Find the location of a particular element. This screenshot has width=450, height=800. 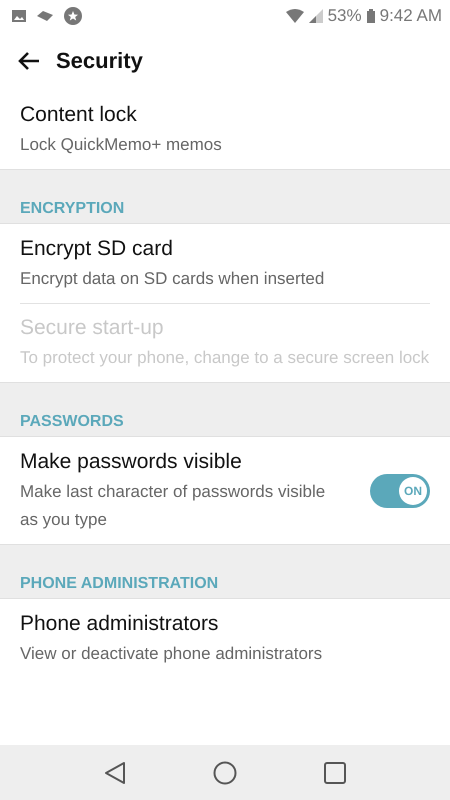

section-heading: PHONE ADMINISTRATION is located at coordinates (119, 583).